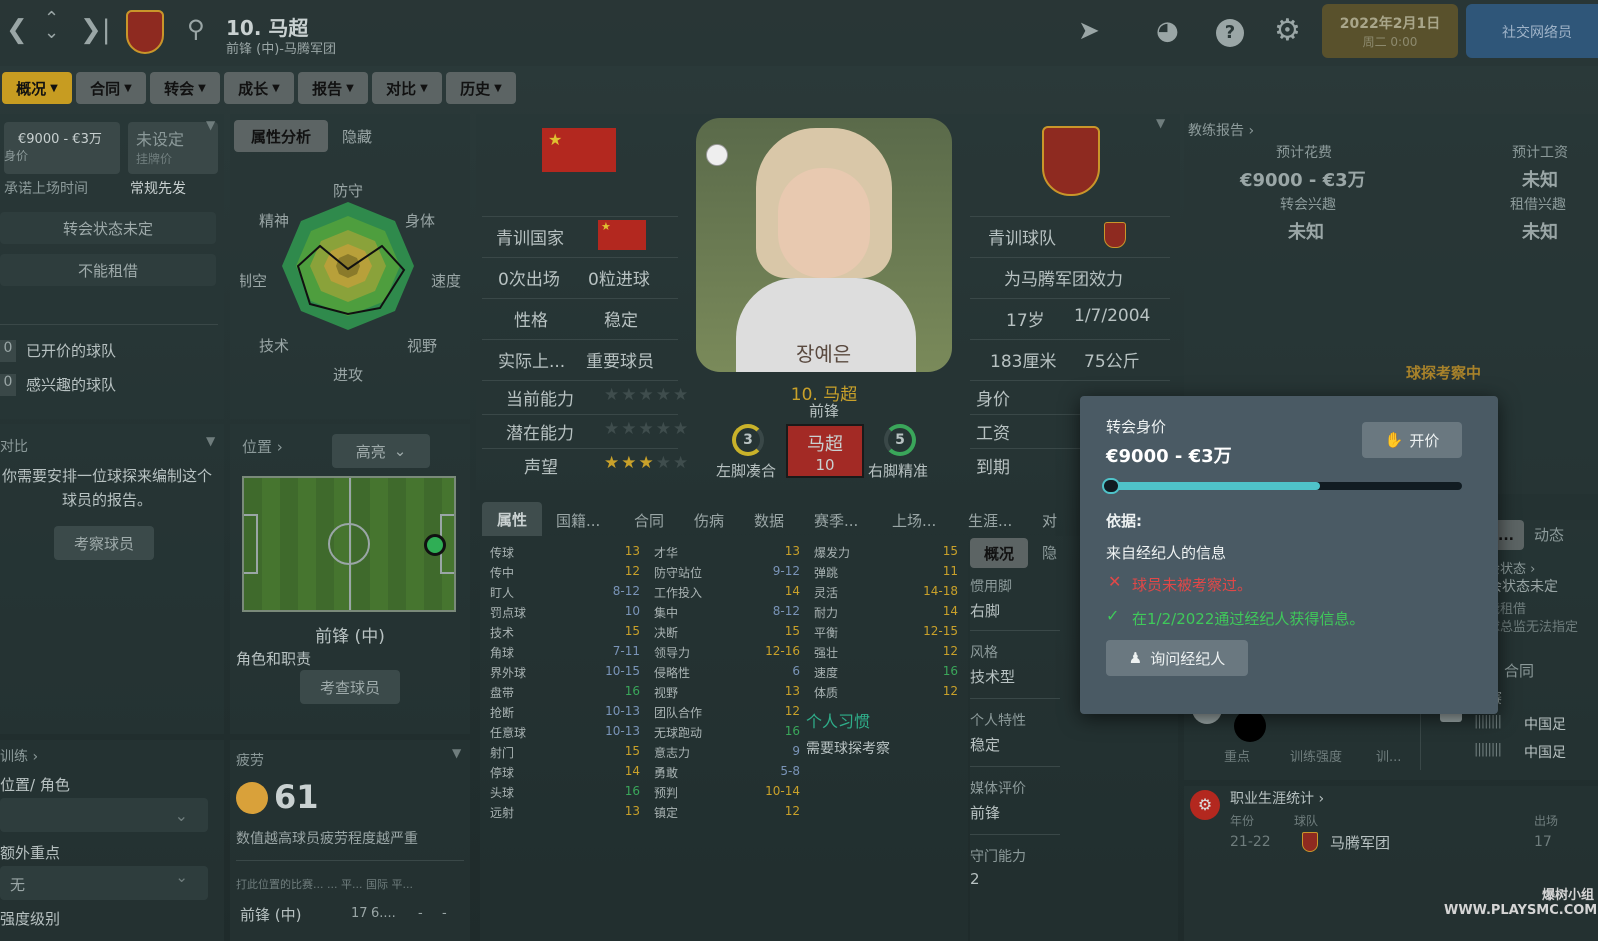 The height and width of the screenshot is (941, 1598). What do you see at coordinates (108, 228) in the screenshot?
I see `transfer-status-button: 转会状态未定` at bounding box center [108, 228].